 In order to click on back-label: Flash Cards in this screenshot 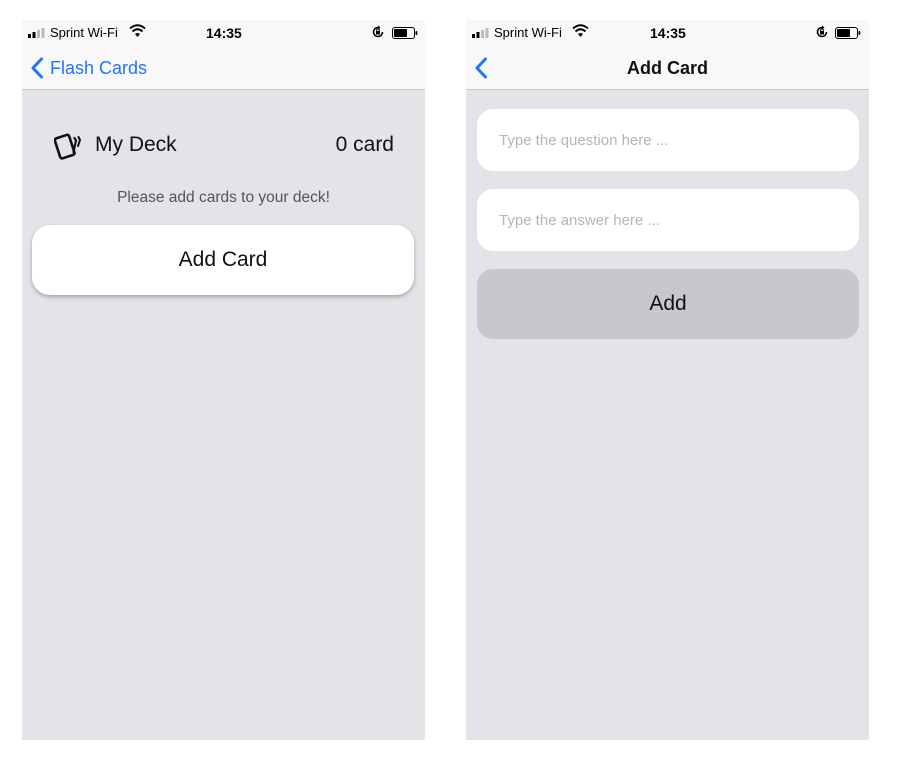, I will do `click(99, 67)`.